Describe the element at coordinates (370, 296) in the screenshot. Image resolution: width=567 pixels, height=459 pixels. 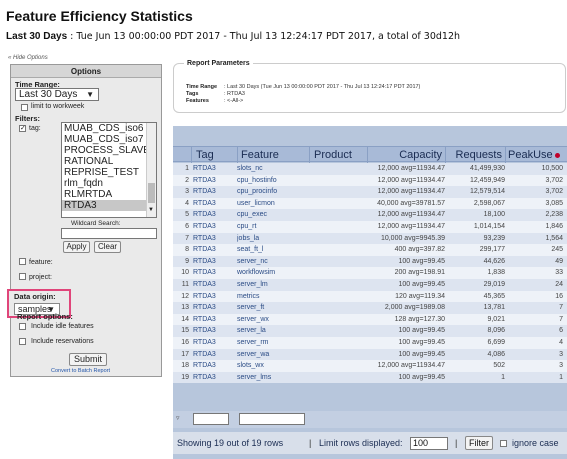
I see `table-row: 12 RTDA3 metrics 120 avg=119.34 45,365 16` at that location.